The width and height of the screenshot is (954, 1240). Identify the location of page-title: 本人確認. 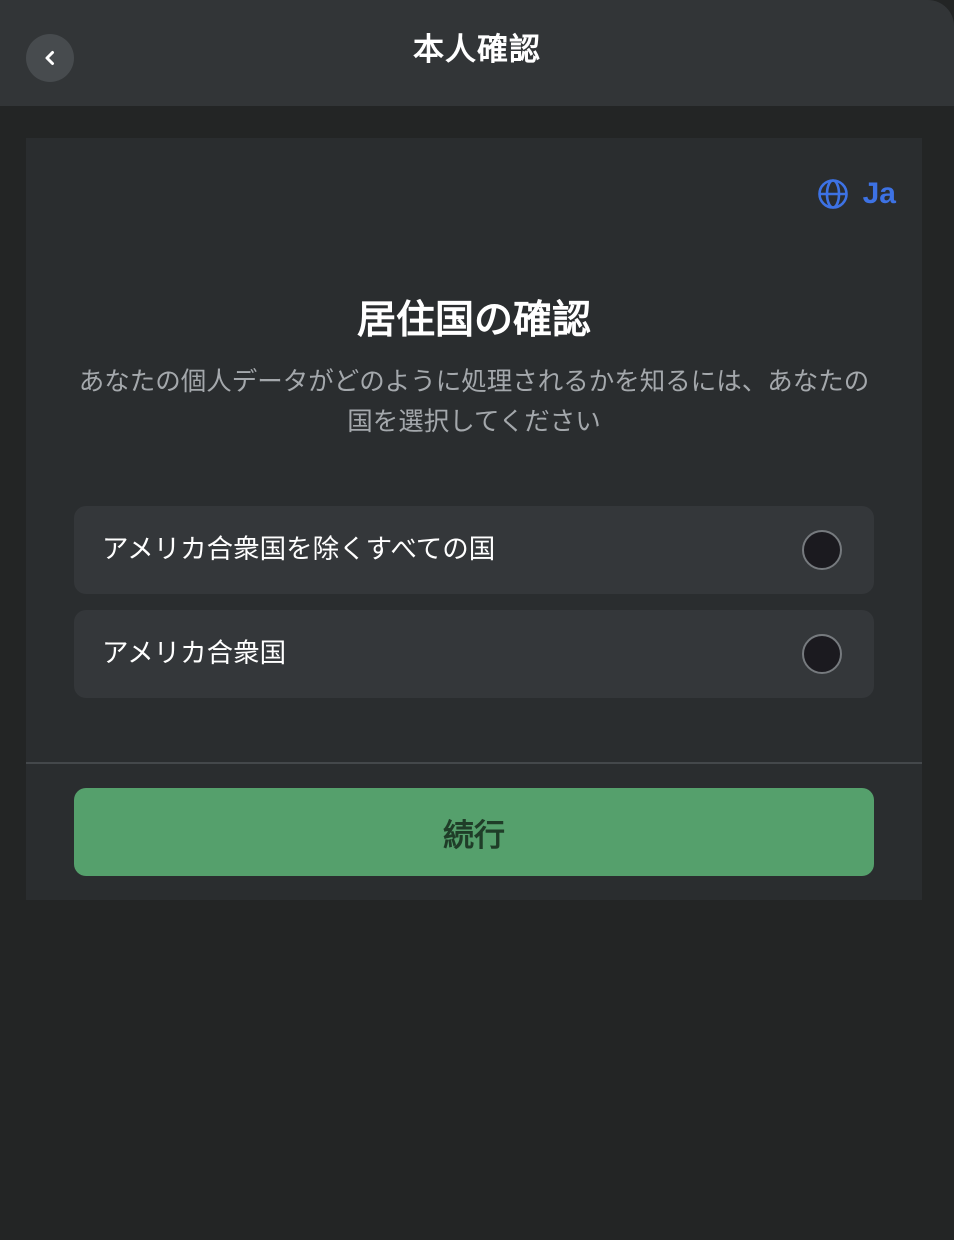
(477, 50).